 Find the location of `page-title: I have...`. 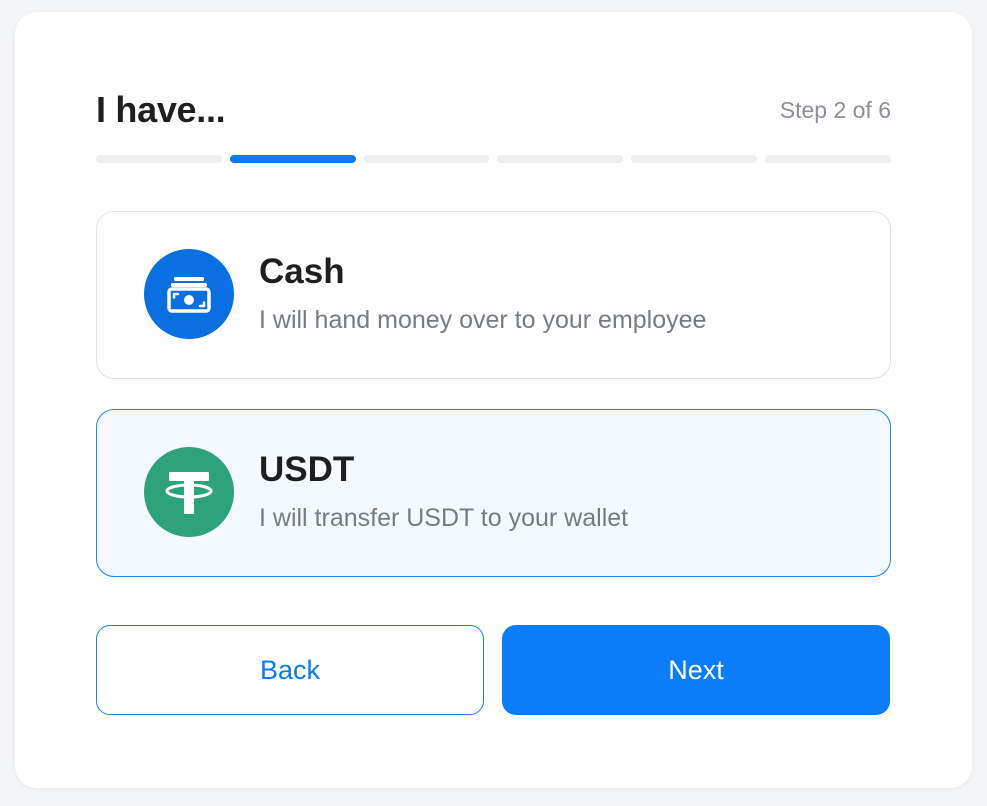

page-title: I have... is located at coordinates (161, 109).